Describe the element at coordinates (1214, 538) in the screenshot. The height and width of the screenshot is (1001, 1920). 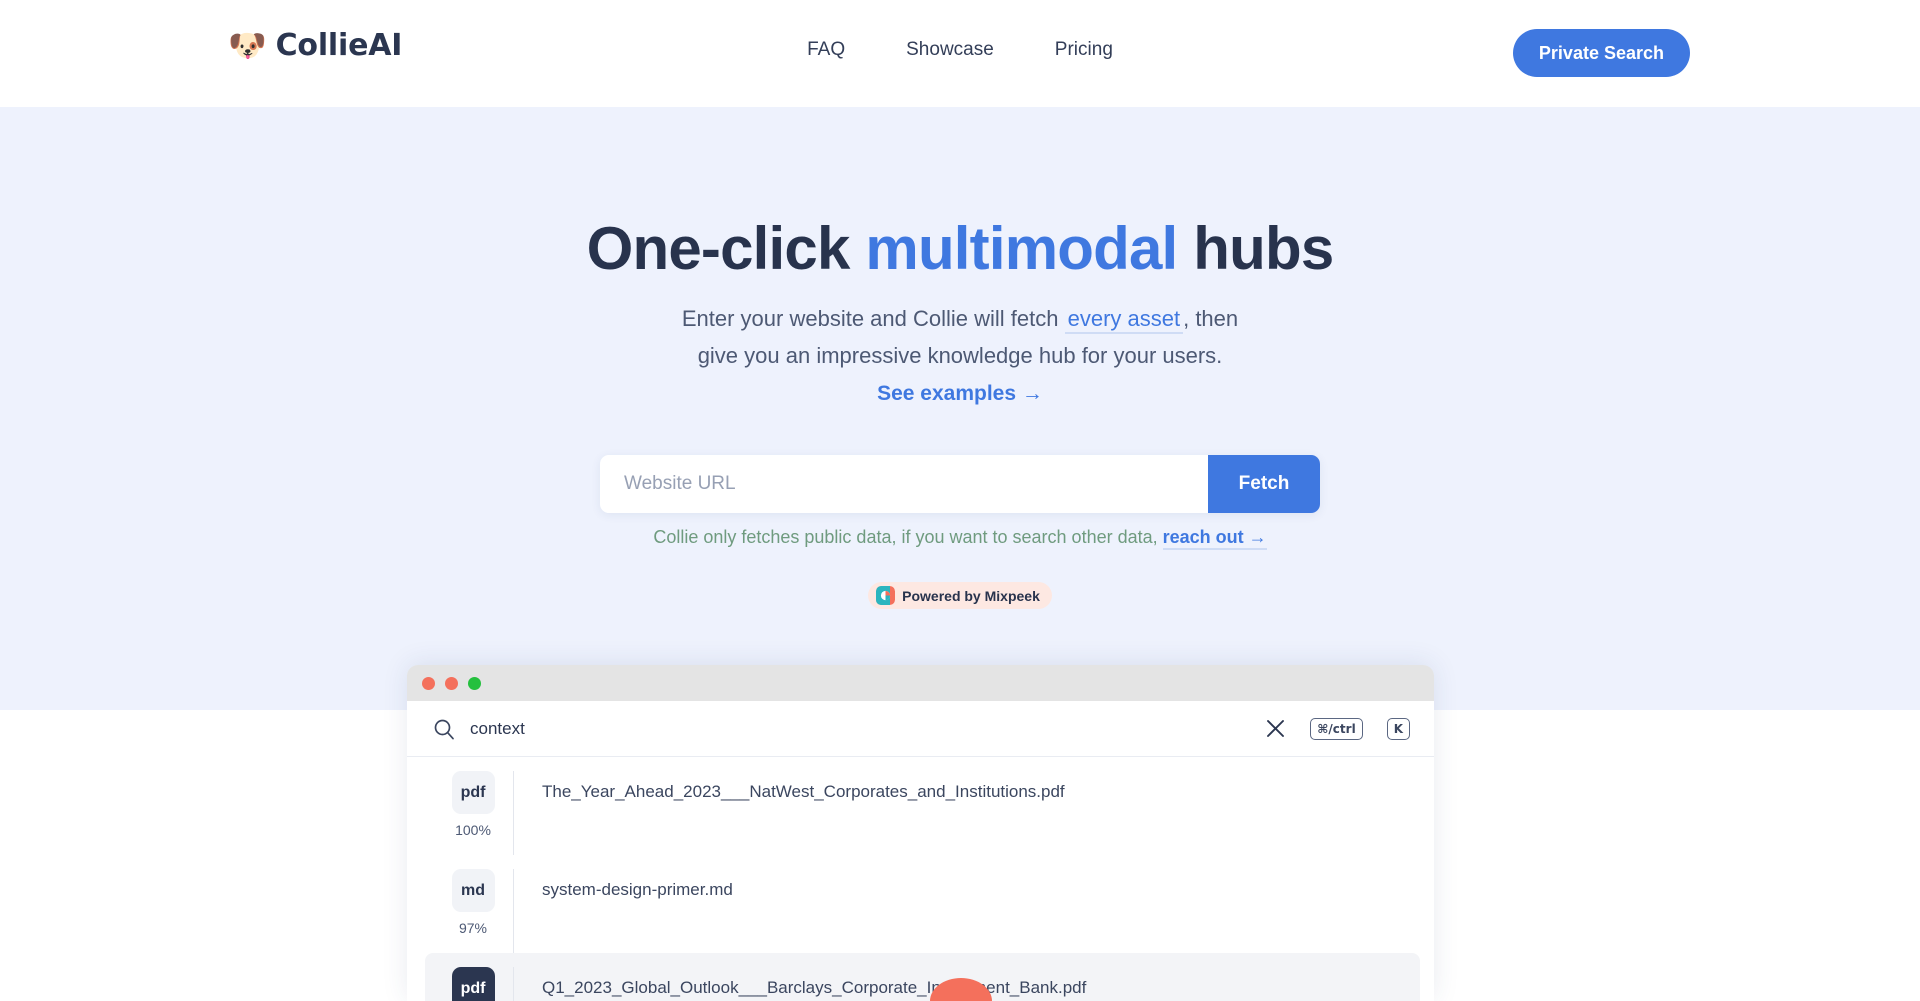
I see `reach-out-link: reach out →` at that location.